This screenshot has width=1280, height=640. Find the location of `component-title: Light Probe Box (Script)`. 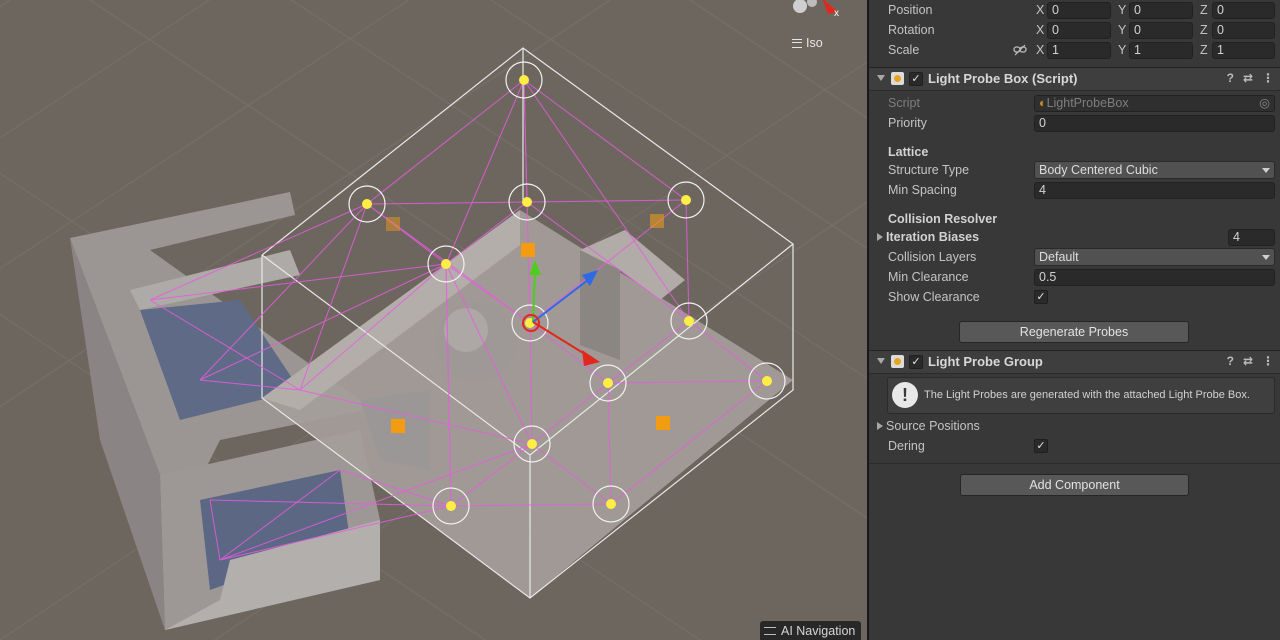

component-title: Light Probe Box (Script) is located at coordinates (1003, 78).